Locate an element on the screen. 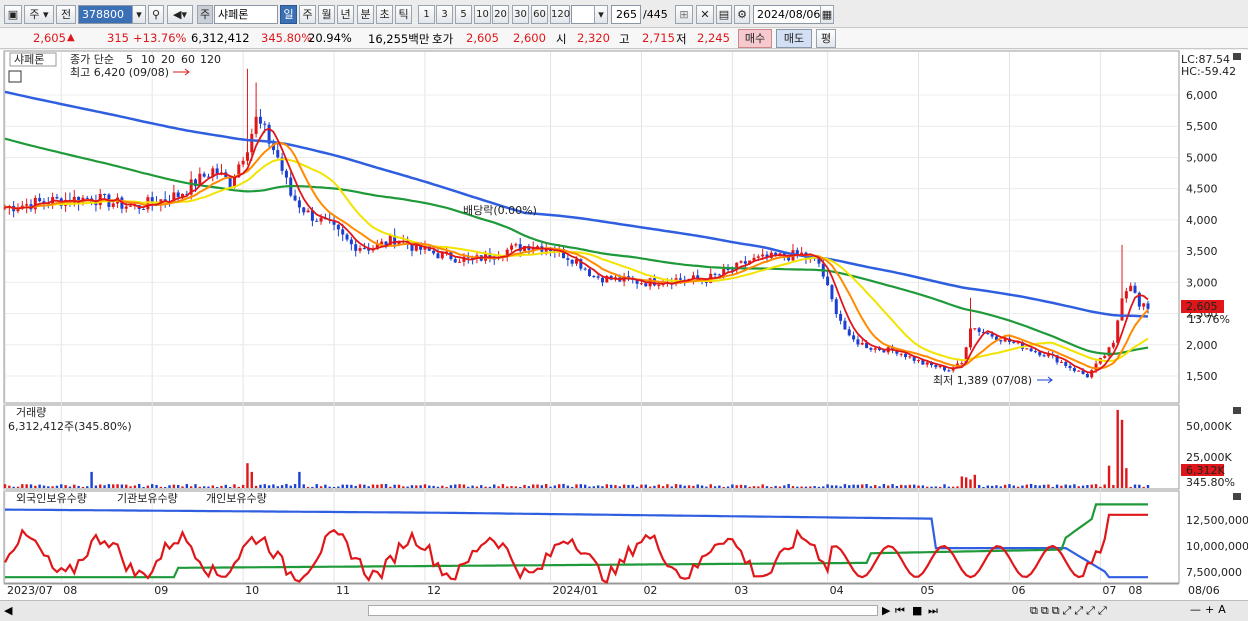 The image size is (1248, 621). period-tab-2: 월 is located at coordinates (326, 14).